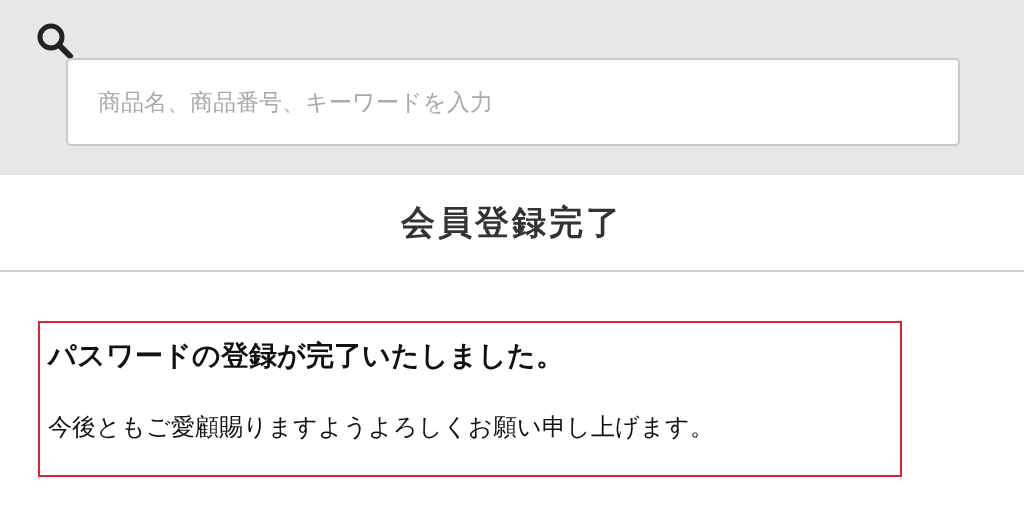  I want to click on search-icon, so click(55, 41).